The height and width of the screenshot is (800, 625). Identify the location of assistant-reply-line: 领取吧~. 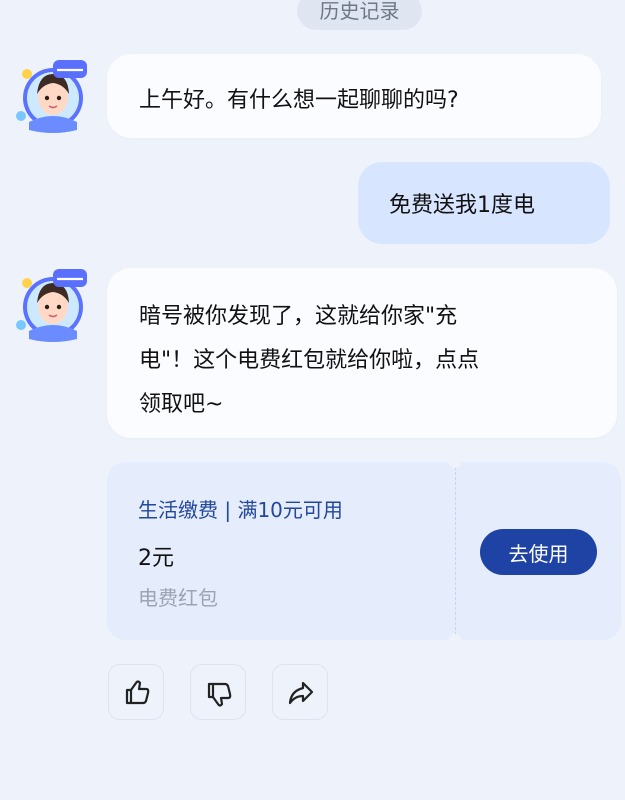
(181, 404).